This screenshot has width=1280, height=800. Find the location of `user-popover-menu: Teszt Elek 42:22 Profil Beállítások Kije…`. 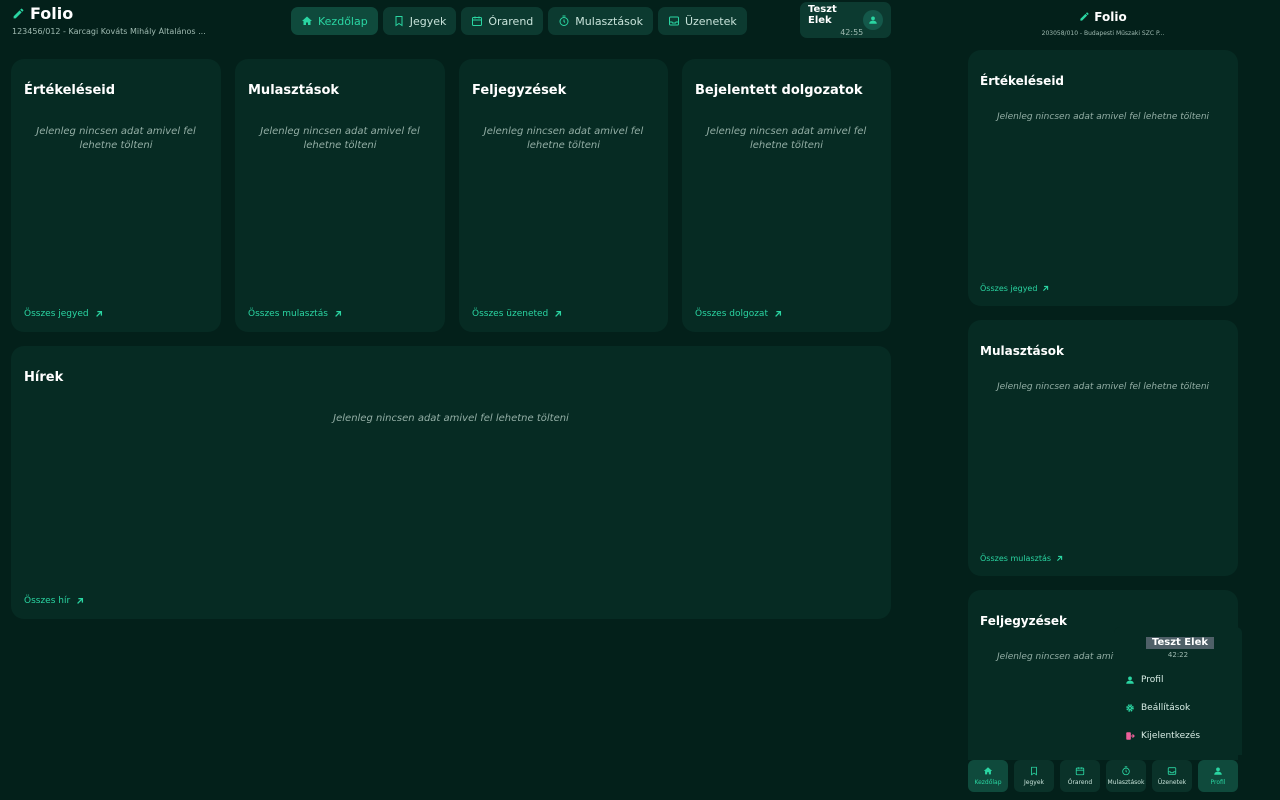

user-popover-menu: Teszt Elek 42:22 Profil Beállítások Kije… is located at coordinates (1178, 691).